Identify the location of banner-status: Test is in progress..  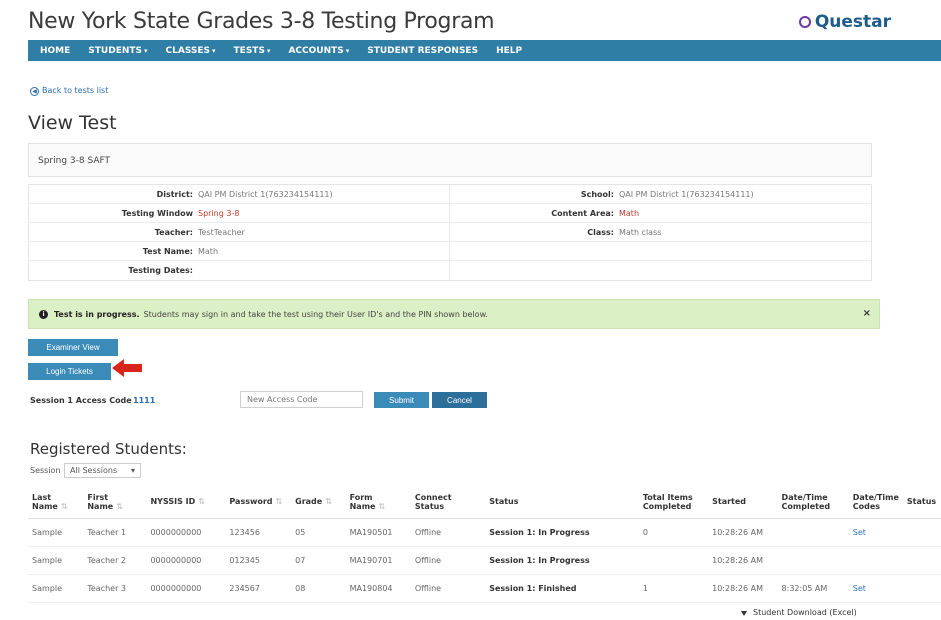
(97, 314).